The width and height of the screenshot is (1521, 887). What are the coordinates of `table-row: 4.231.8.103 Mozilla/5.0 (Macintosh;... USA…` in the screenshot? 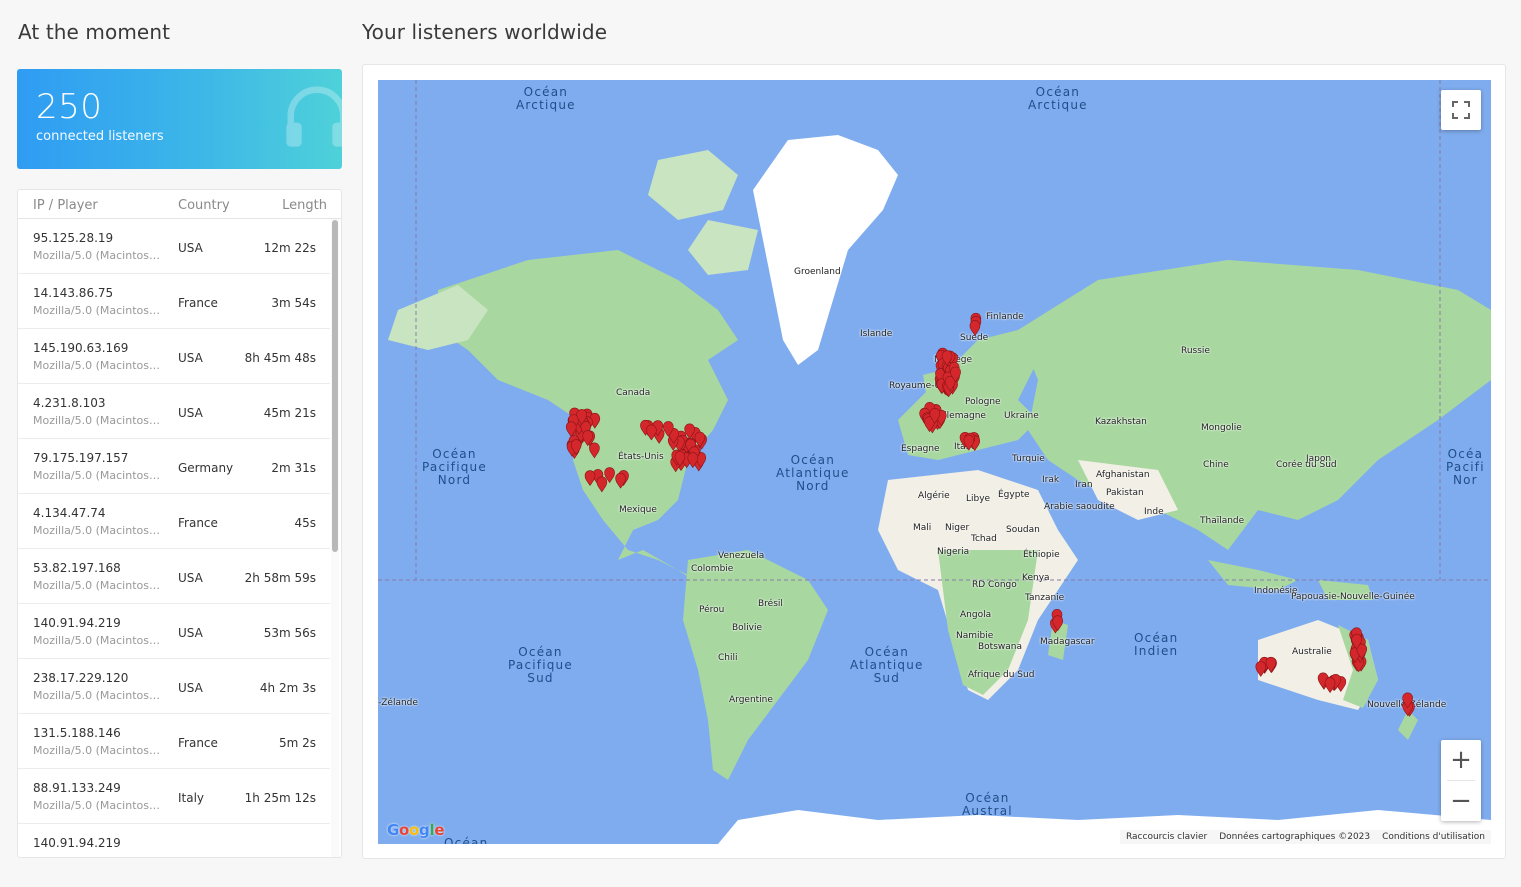 It's located at (174, 411).